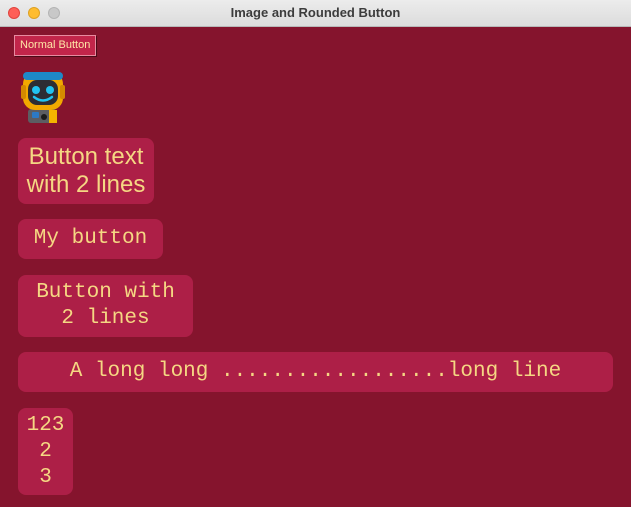 The width and height of the screenshot is (631, 507). I want to click on long-line-button: A long long ..................long line, so click(315, 372).